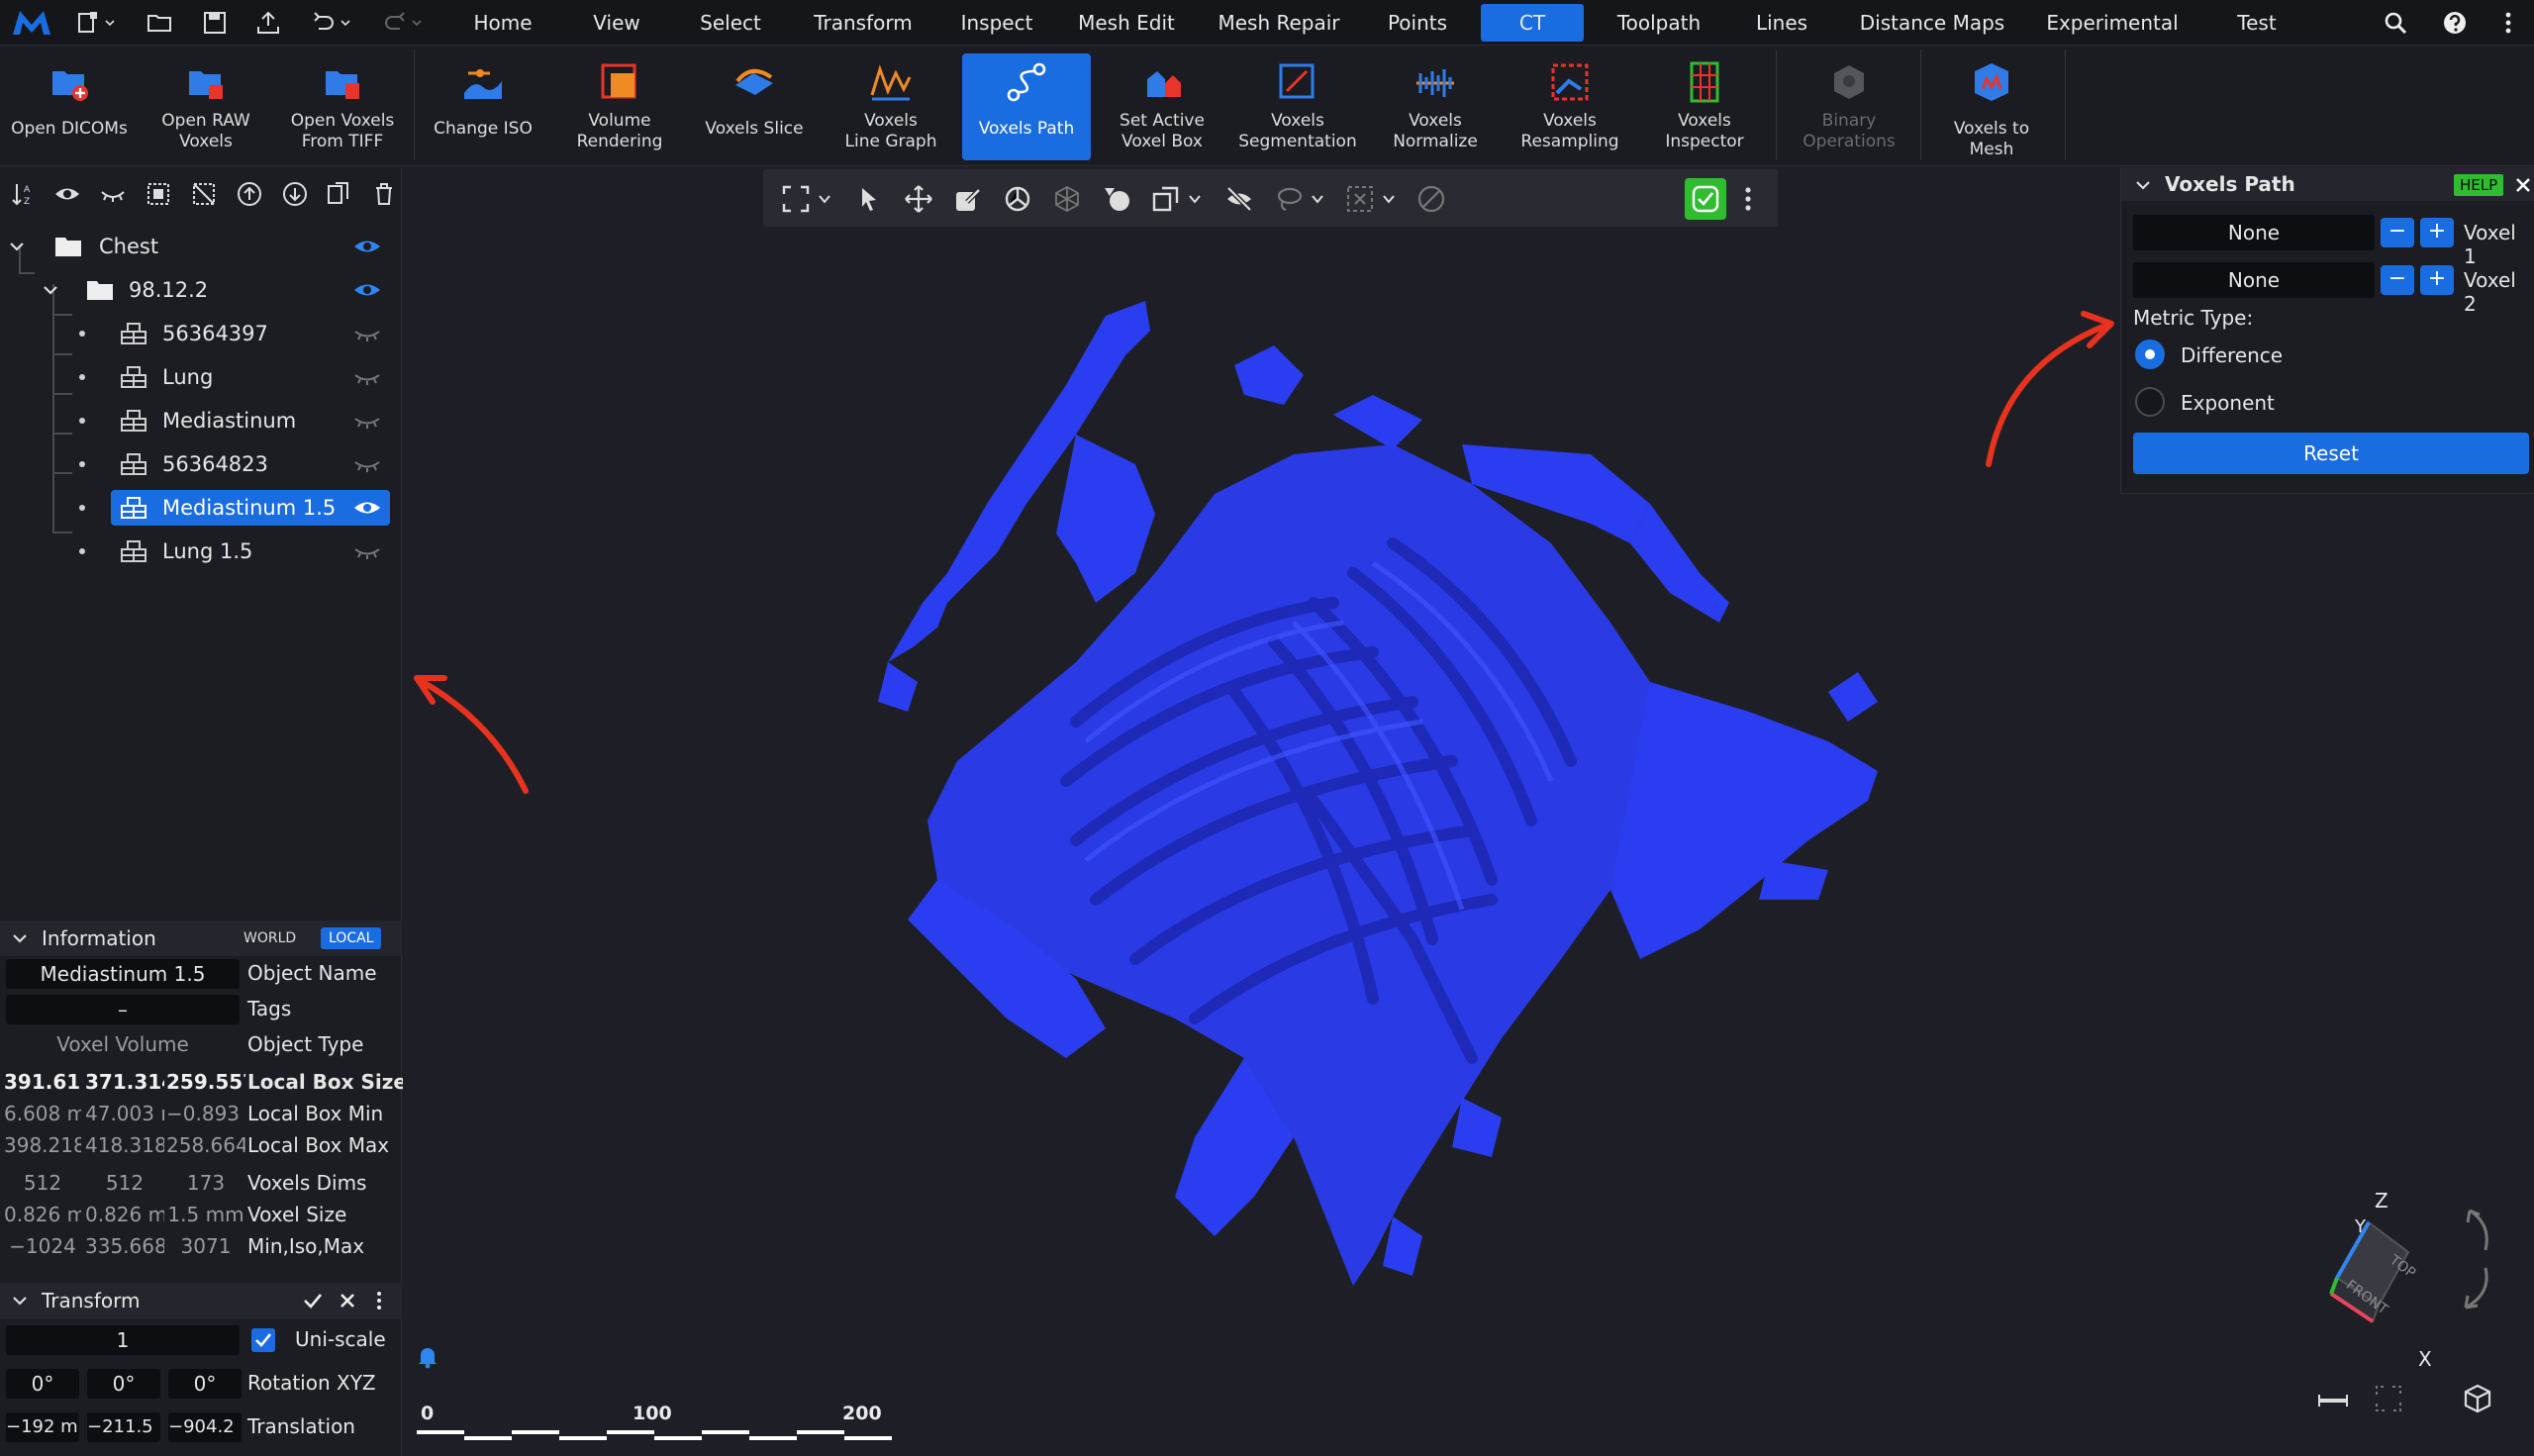 Image resolution: width=2534 pixels, height=1456 pixels. I want to click on pointer-icon, so click(869, 199).